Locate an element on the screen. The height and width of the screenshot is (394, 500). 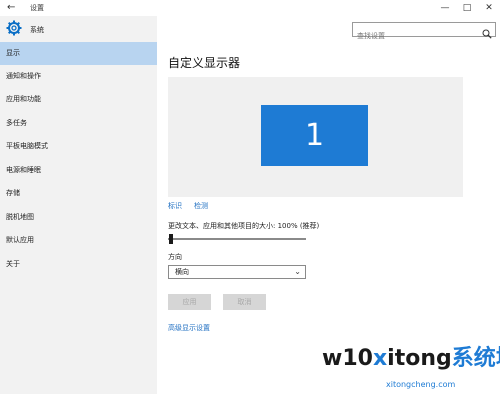
chevron-down-icon: ⌄ is located at coordinates (297, 271).